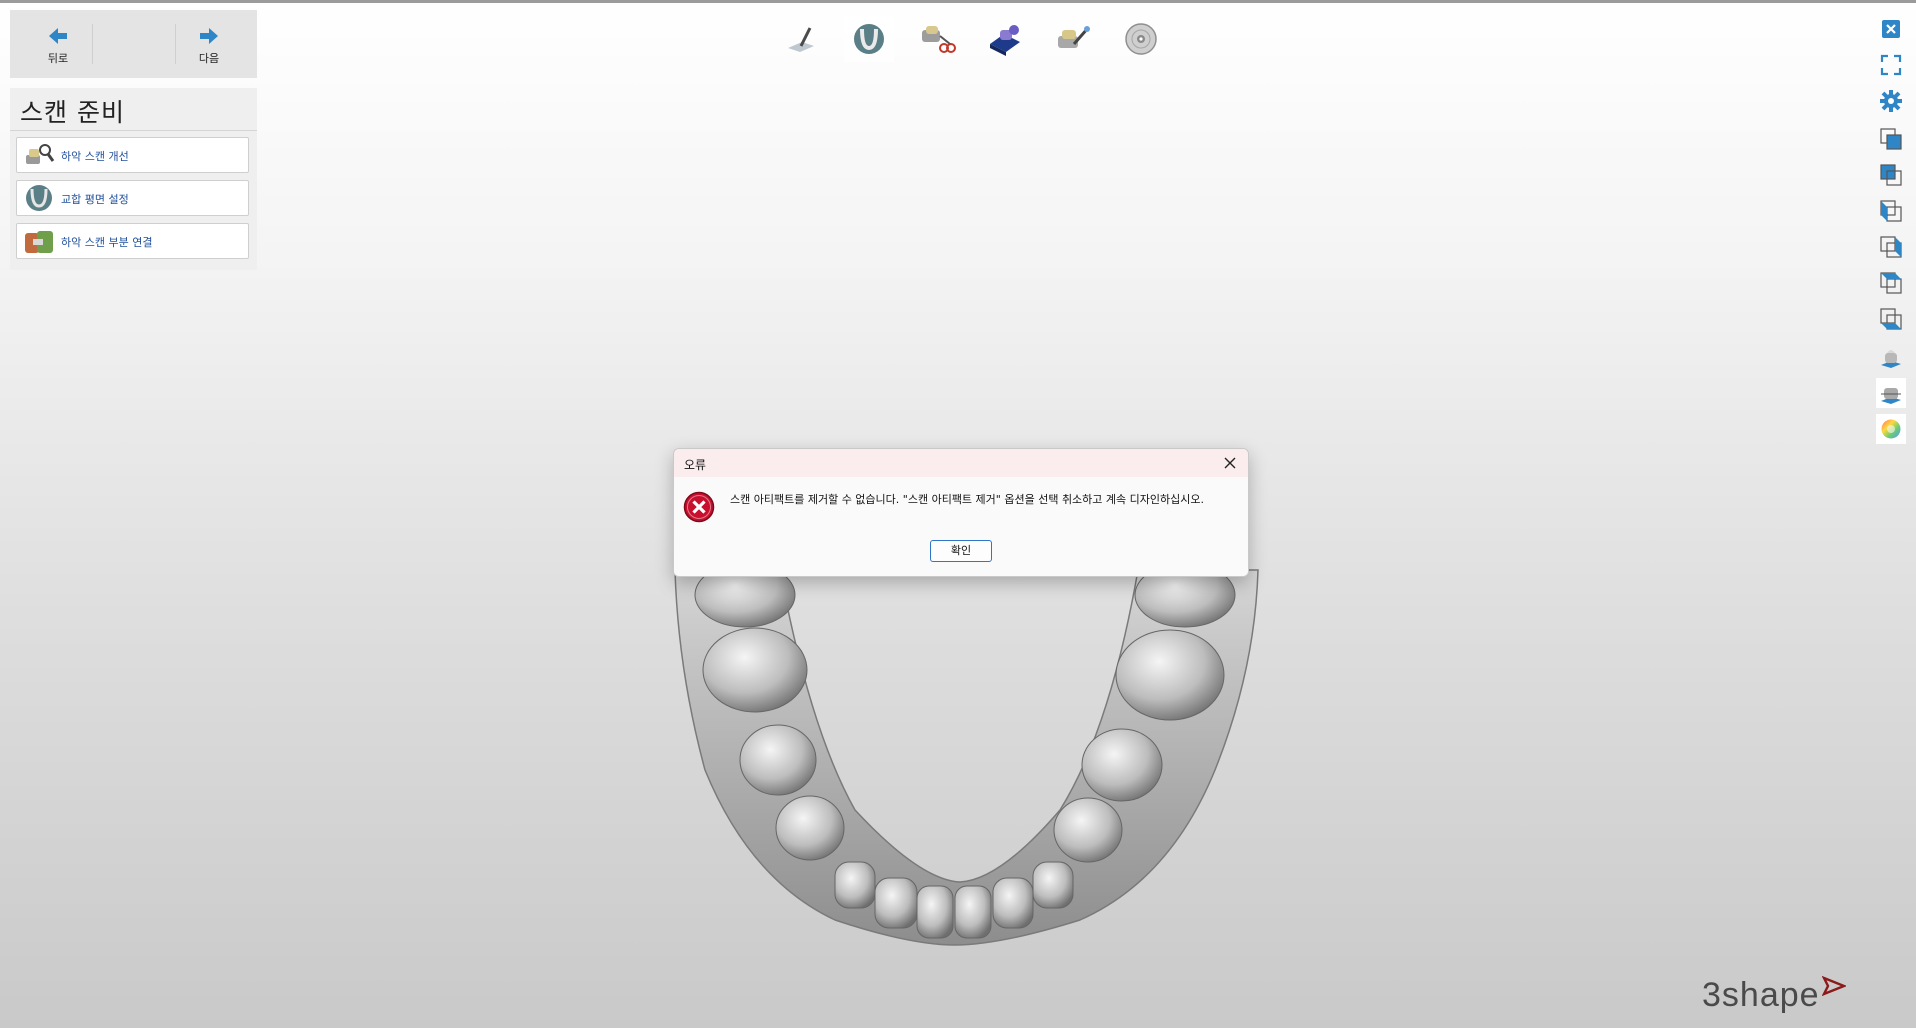 This screenshot has height=1028, width=1916. I want to click on back-button: 뒤로, so click(58, 44).